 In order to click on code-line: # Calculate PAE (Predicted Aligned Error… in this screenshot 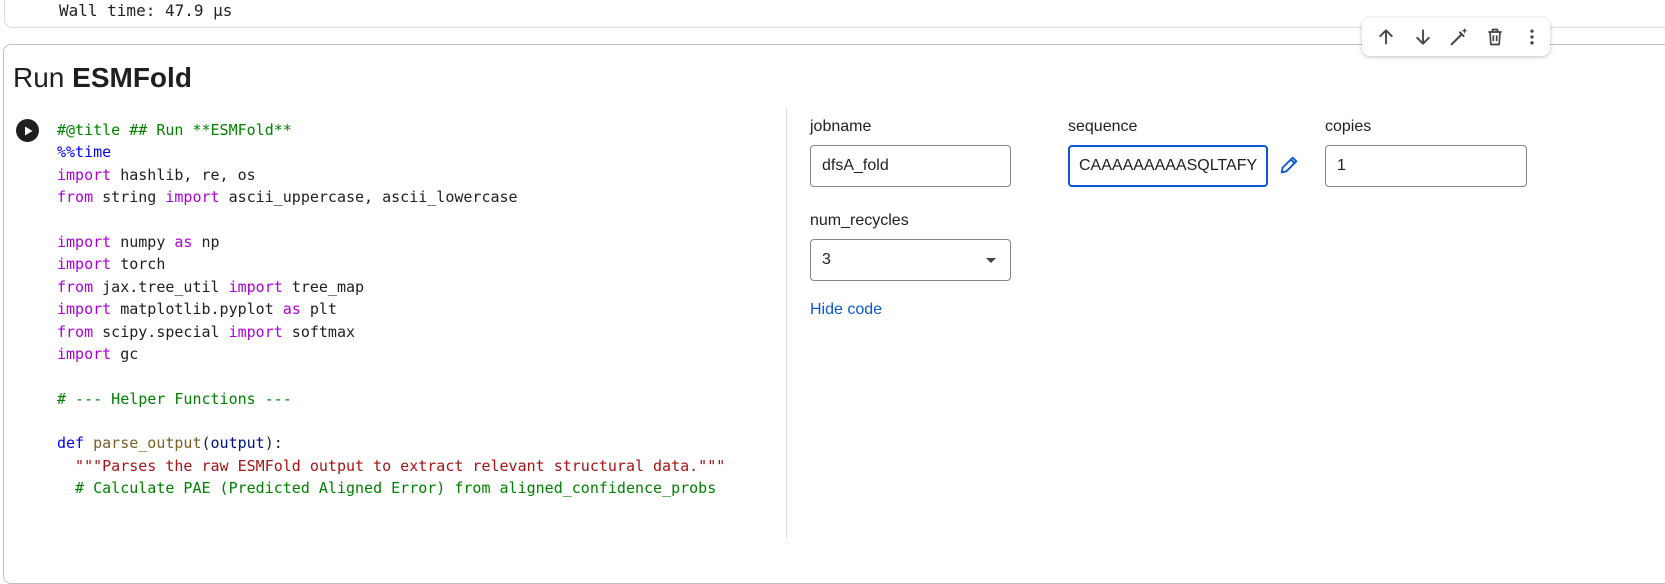, I will do `click(391, 488)`.